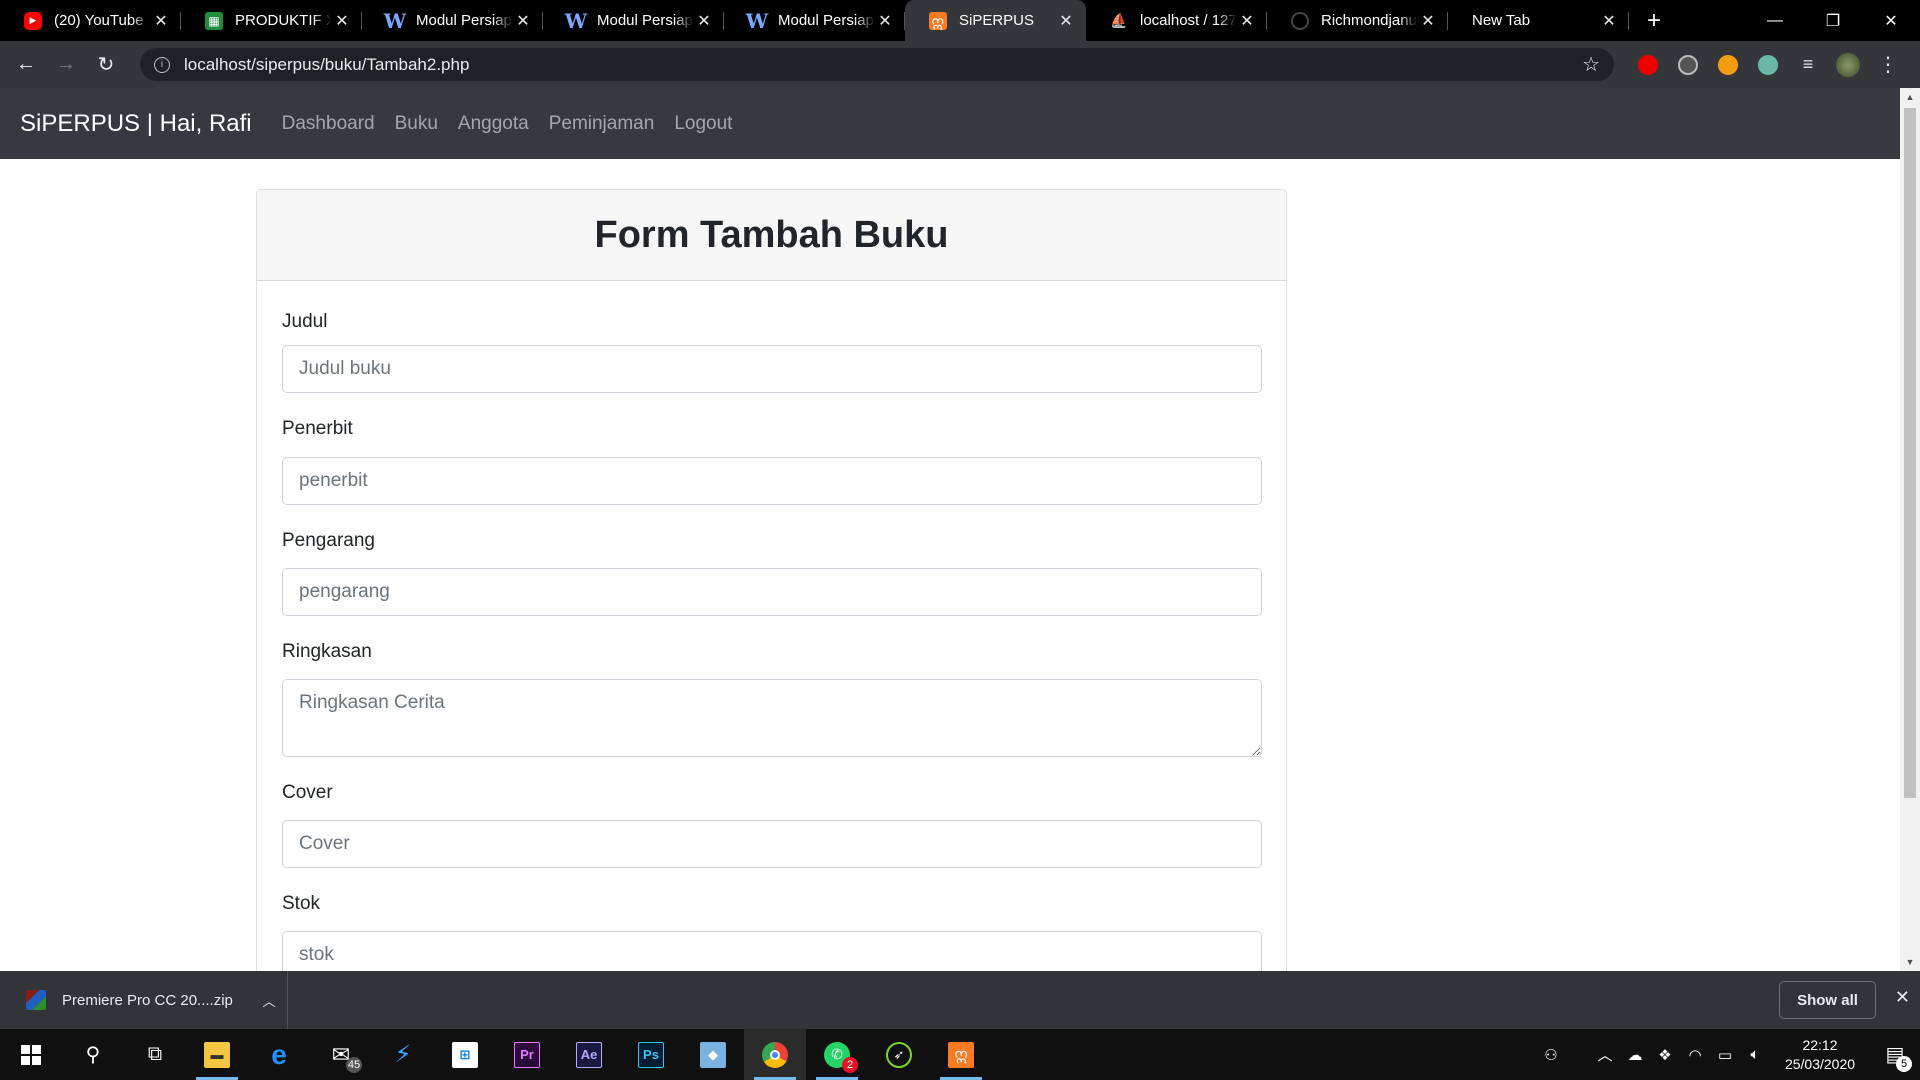  Describe the element at coordinates (602, 124) in the screenshot. I see `nav-peminjaman: Peminjaman` at that location.